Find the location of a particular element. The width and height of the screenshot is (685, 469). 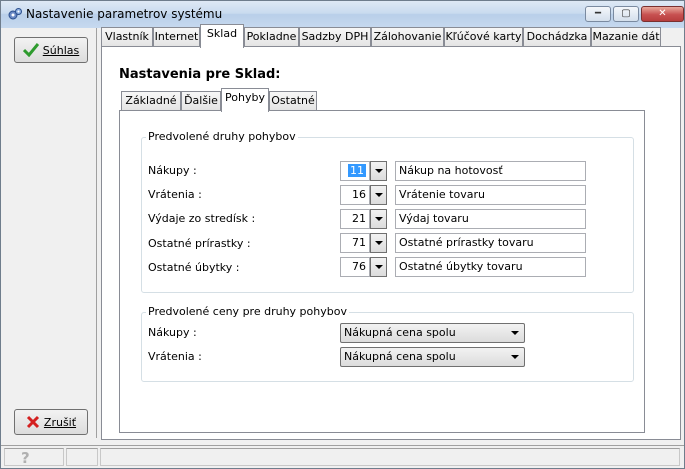

tab-label: Dochádzka is located at coordinates (557, 36).